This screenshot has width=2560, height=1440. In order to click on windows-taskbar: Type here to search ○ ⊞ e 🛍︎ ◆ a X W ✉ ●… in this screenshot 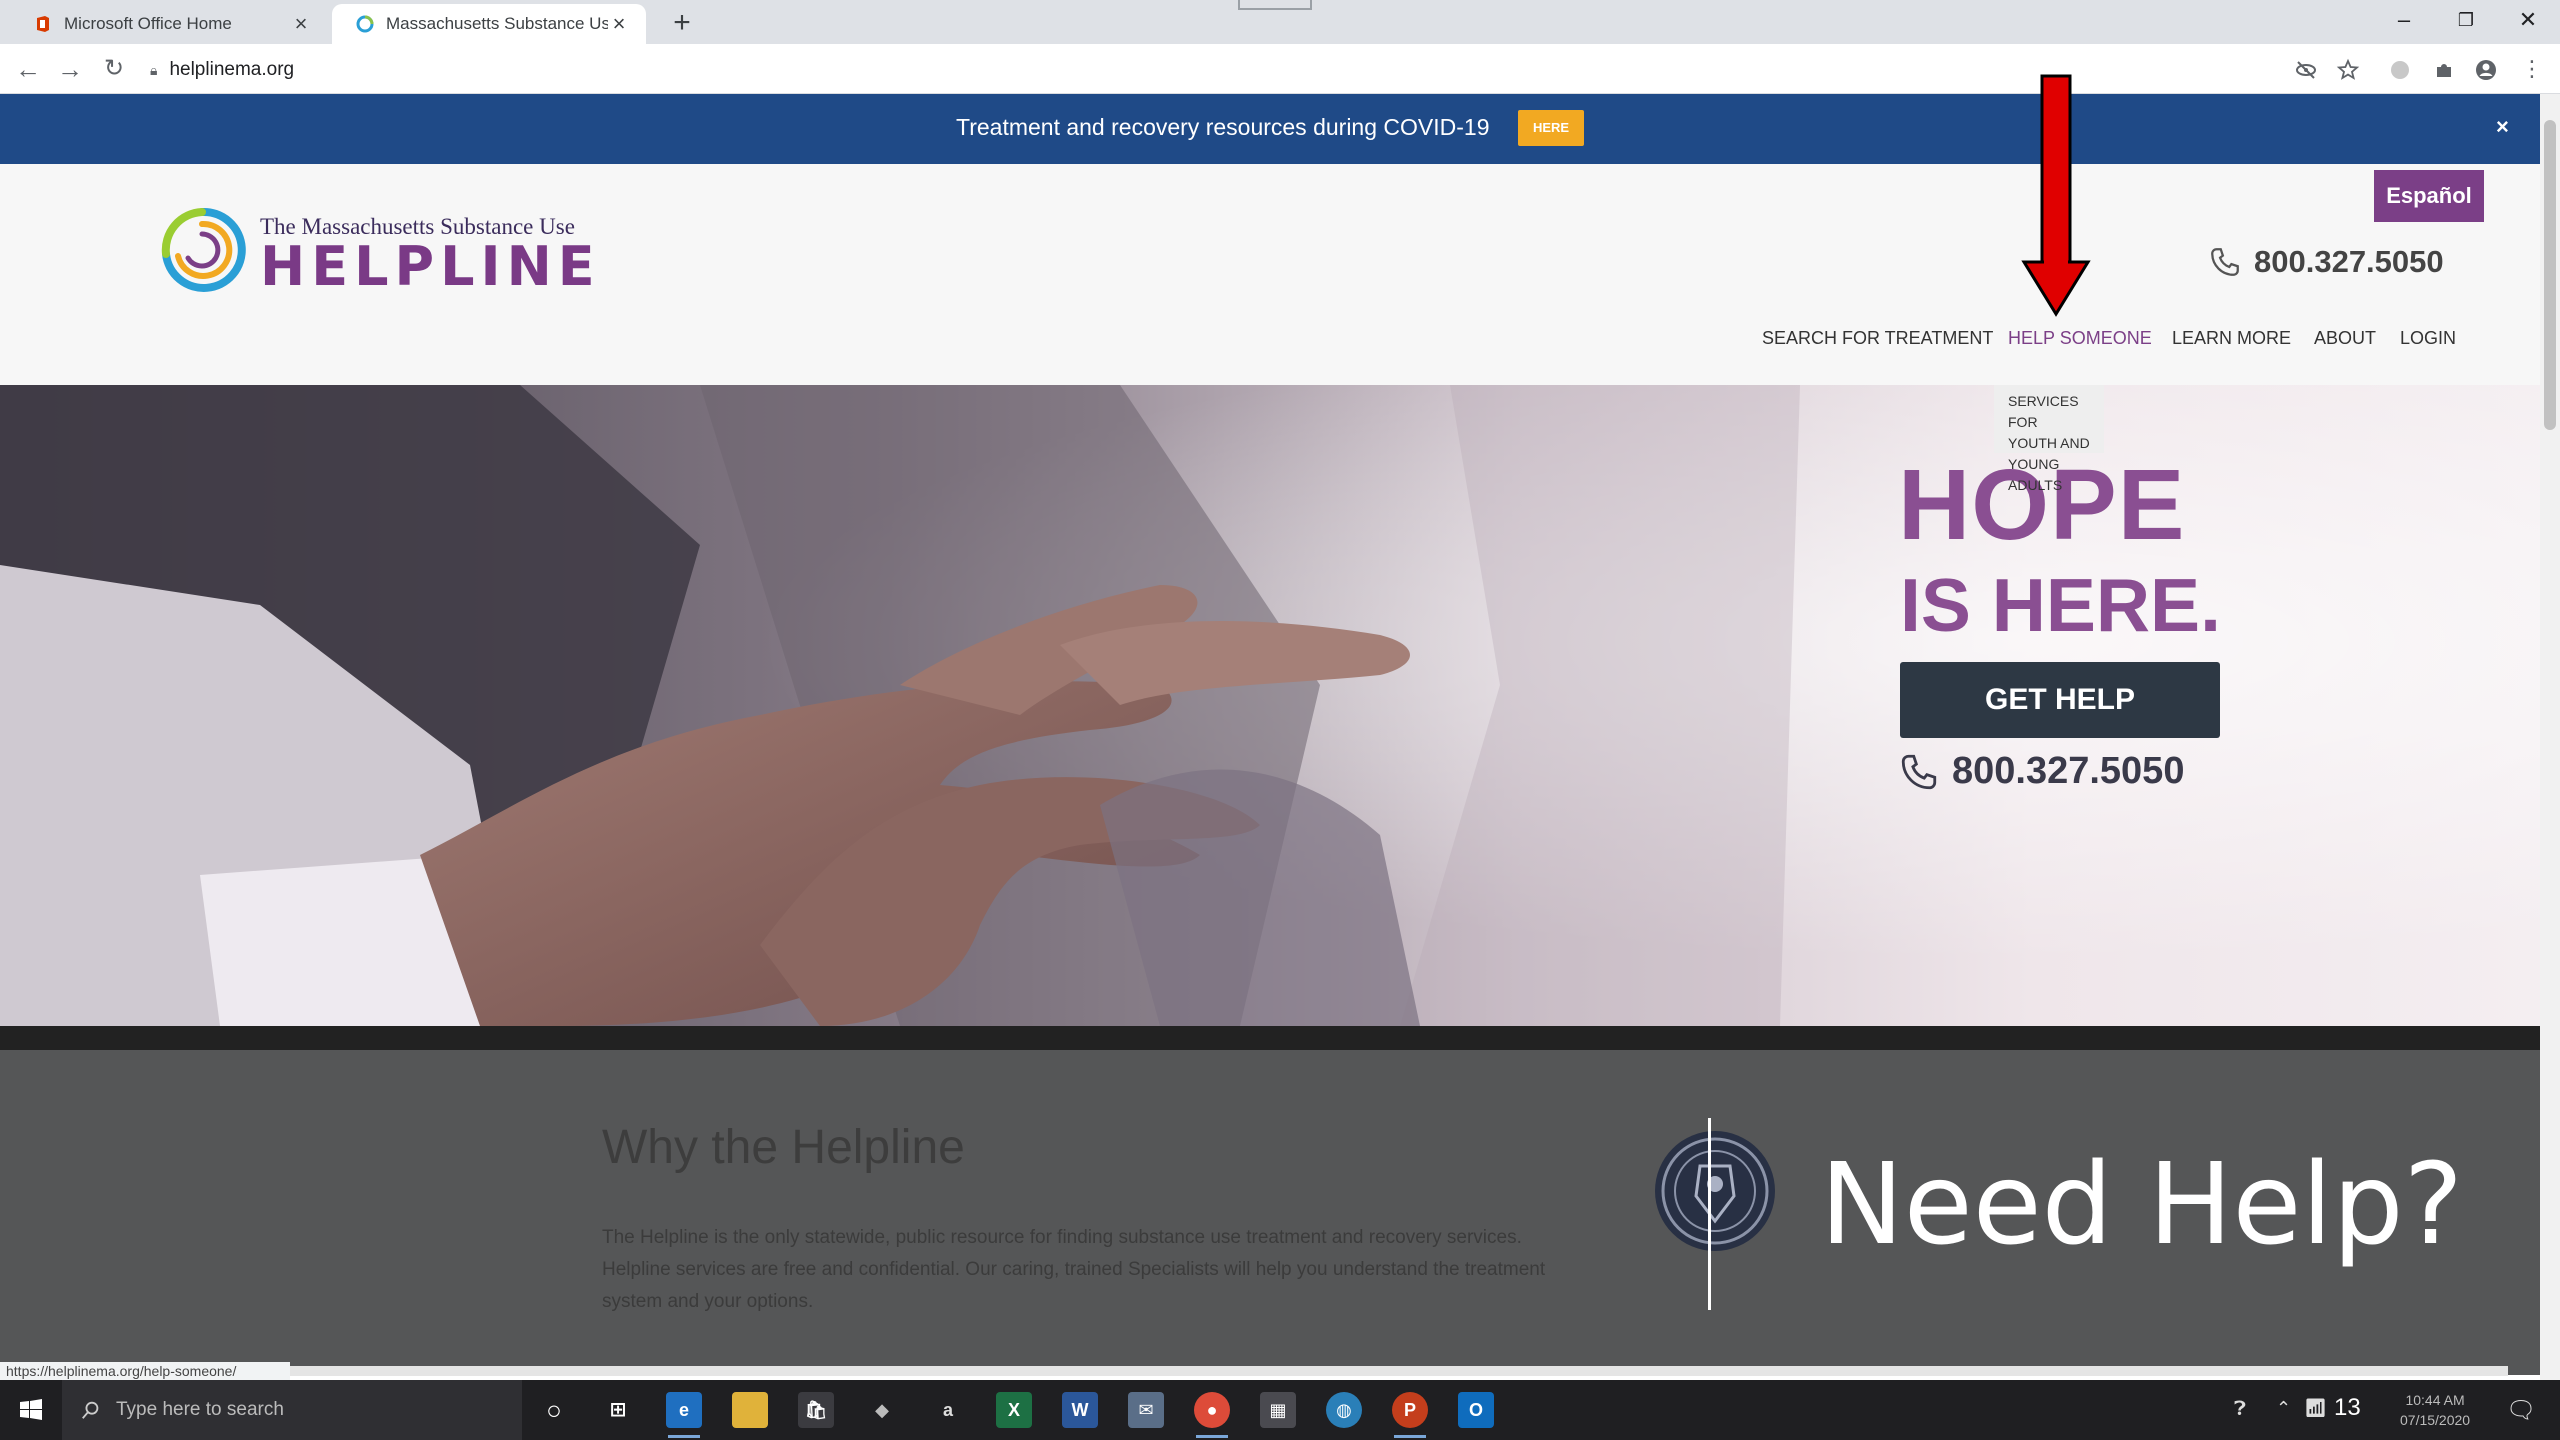, I will do `click(1280, 1410)`.